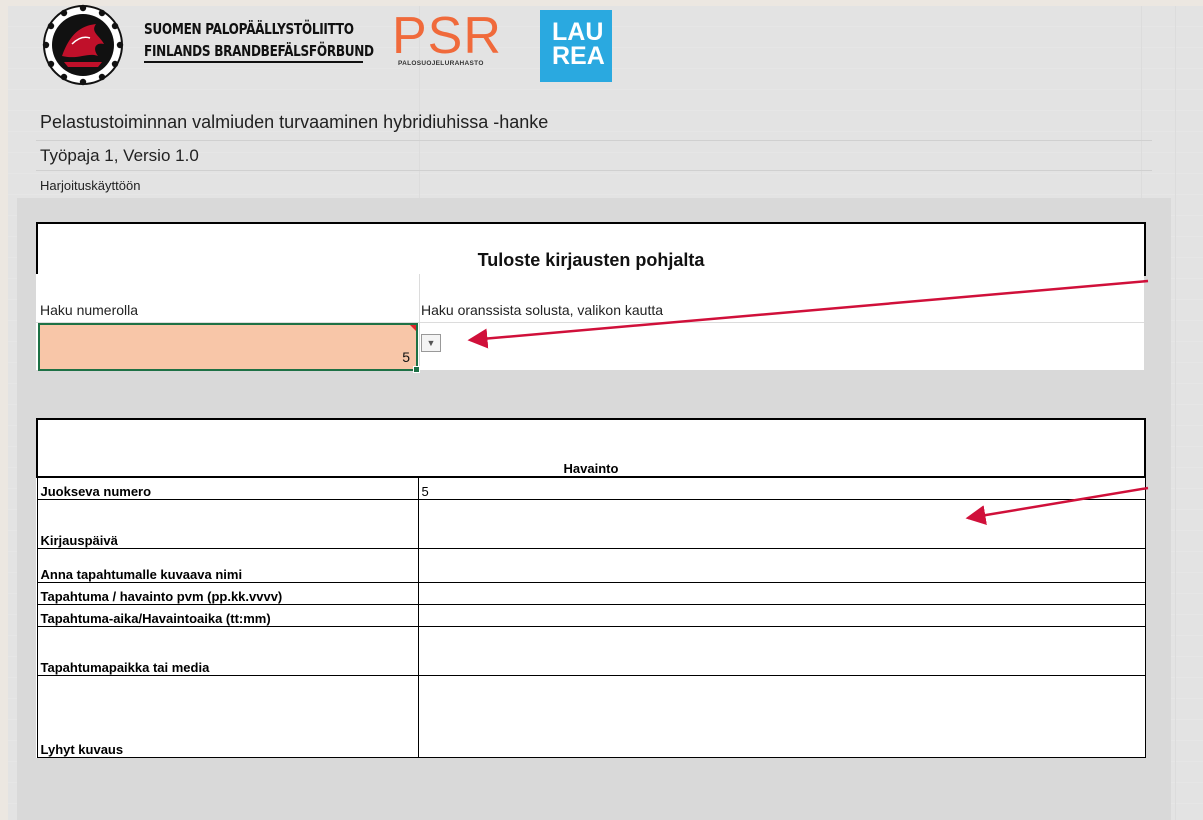 The height and width of the screenshot is (820, 1203). I want to click on row-label: Anna tapahtumalle kuvaava nimi, so click(227, 565).